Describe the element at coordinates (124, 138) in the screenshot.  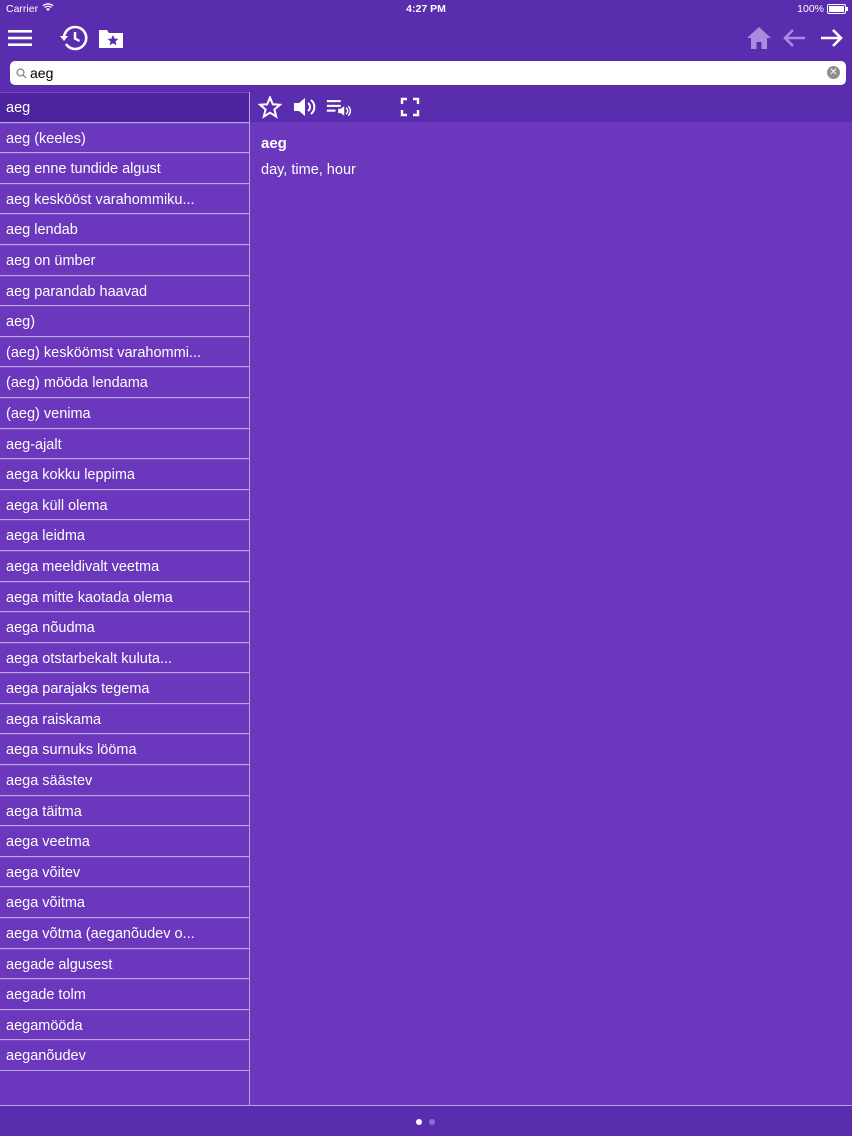
I see `list-item: aeg (keeles)` at that location.